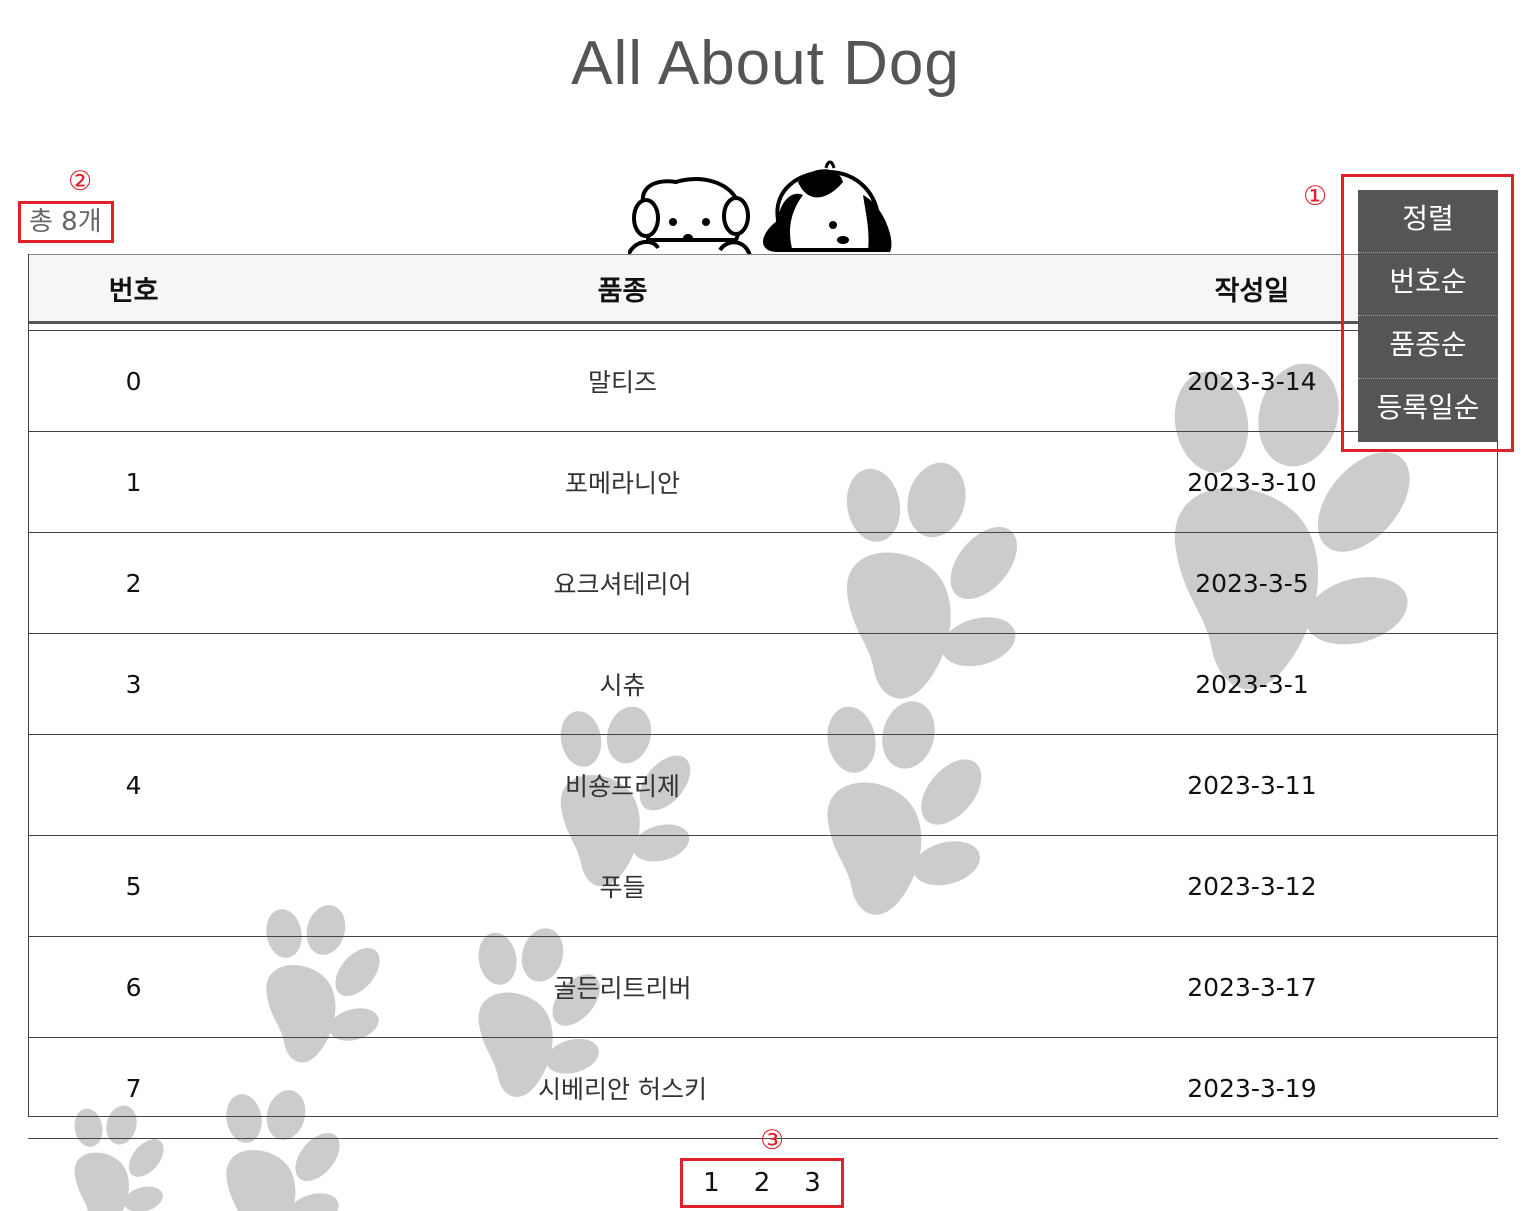 This screenshot has height=1211, width=1531. I want to click on cell-number: 3, so click(134, 684).